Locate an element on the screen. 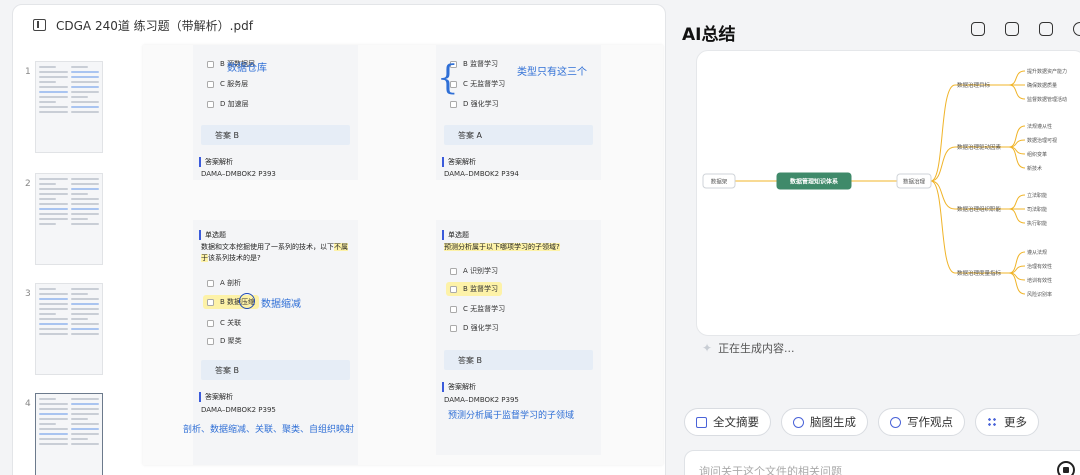  mindmap-leaf-label: 风险识别率 is located at coordinates (1039, 294).